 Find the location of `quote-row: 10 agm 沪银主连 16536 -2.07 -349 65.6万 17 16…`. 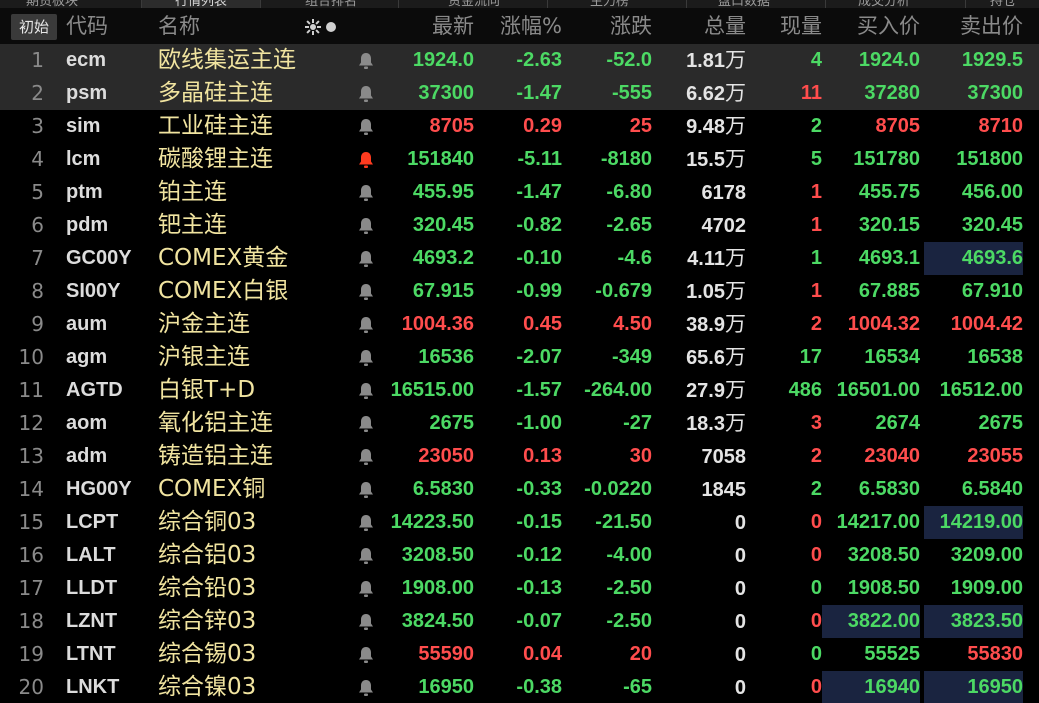

quote-row: 10 agm 沪银主连 16536 -2.07 -349 65.6万 17 16… is located at coordinates (519, 357).